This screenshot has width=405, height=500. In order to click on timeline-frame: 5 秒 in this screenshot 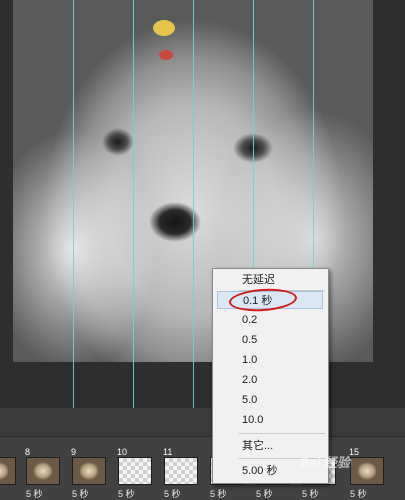, I will do `click(9, 470)`.